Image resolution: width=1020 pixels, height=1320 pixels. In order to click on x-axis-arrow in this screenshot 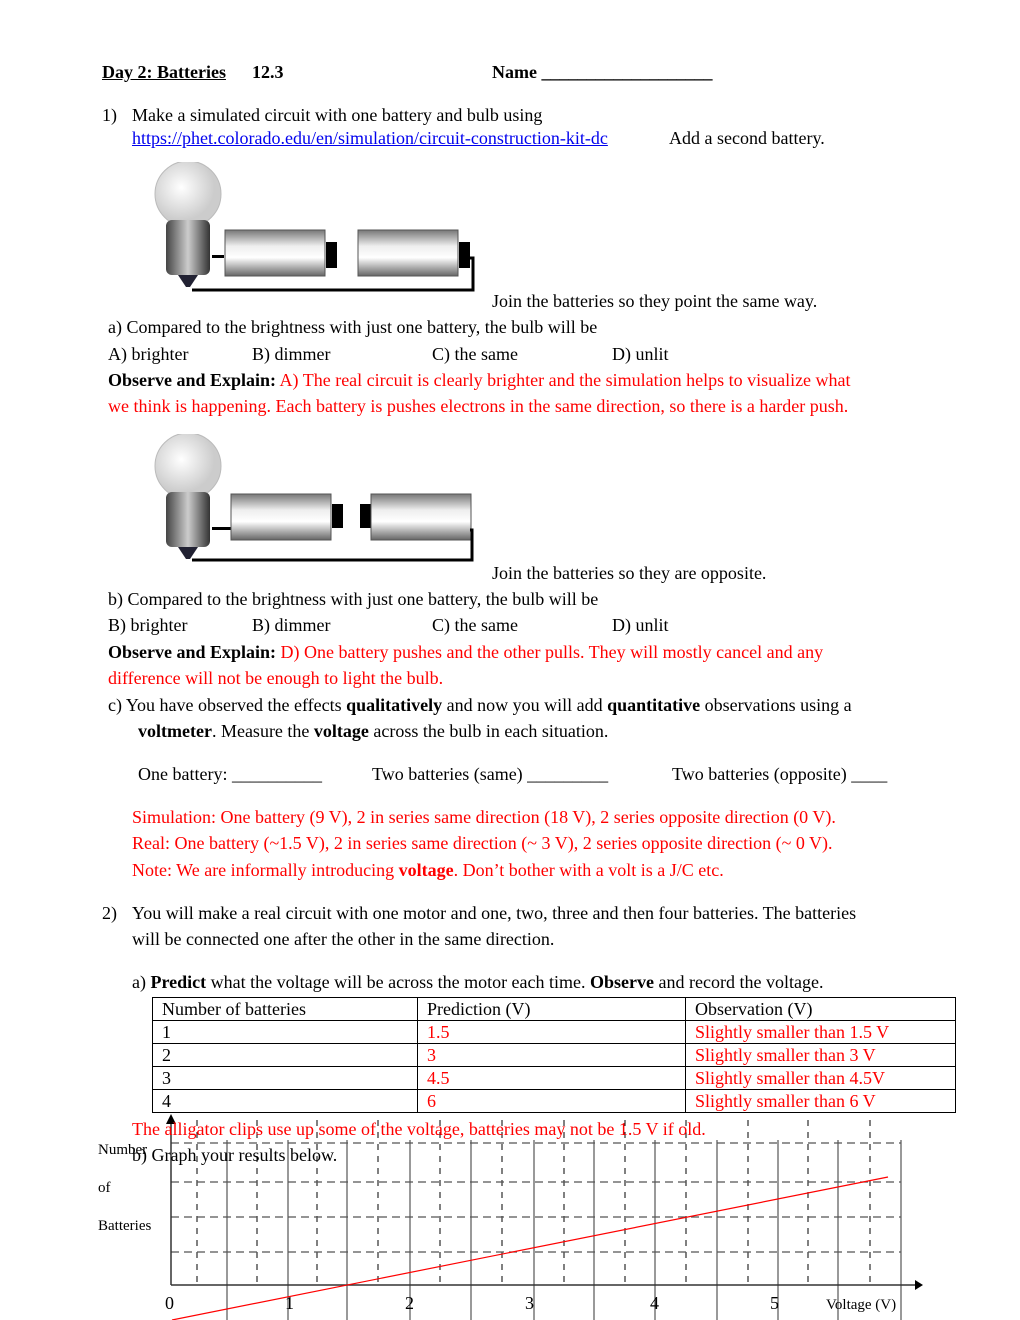, I will do `click(919, 1285)`.